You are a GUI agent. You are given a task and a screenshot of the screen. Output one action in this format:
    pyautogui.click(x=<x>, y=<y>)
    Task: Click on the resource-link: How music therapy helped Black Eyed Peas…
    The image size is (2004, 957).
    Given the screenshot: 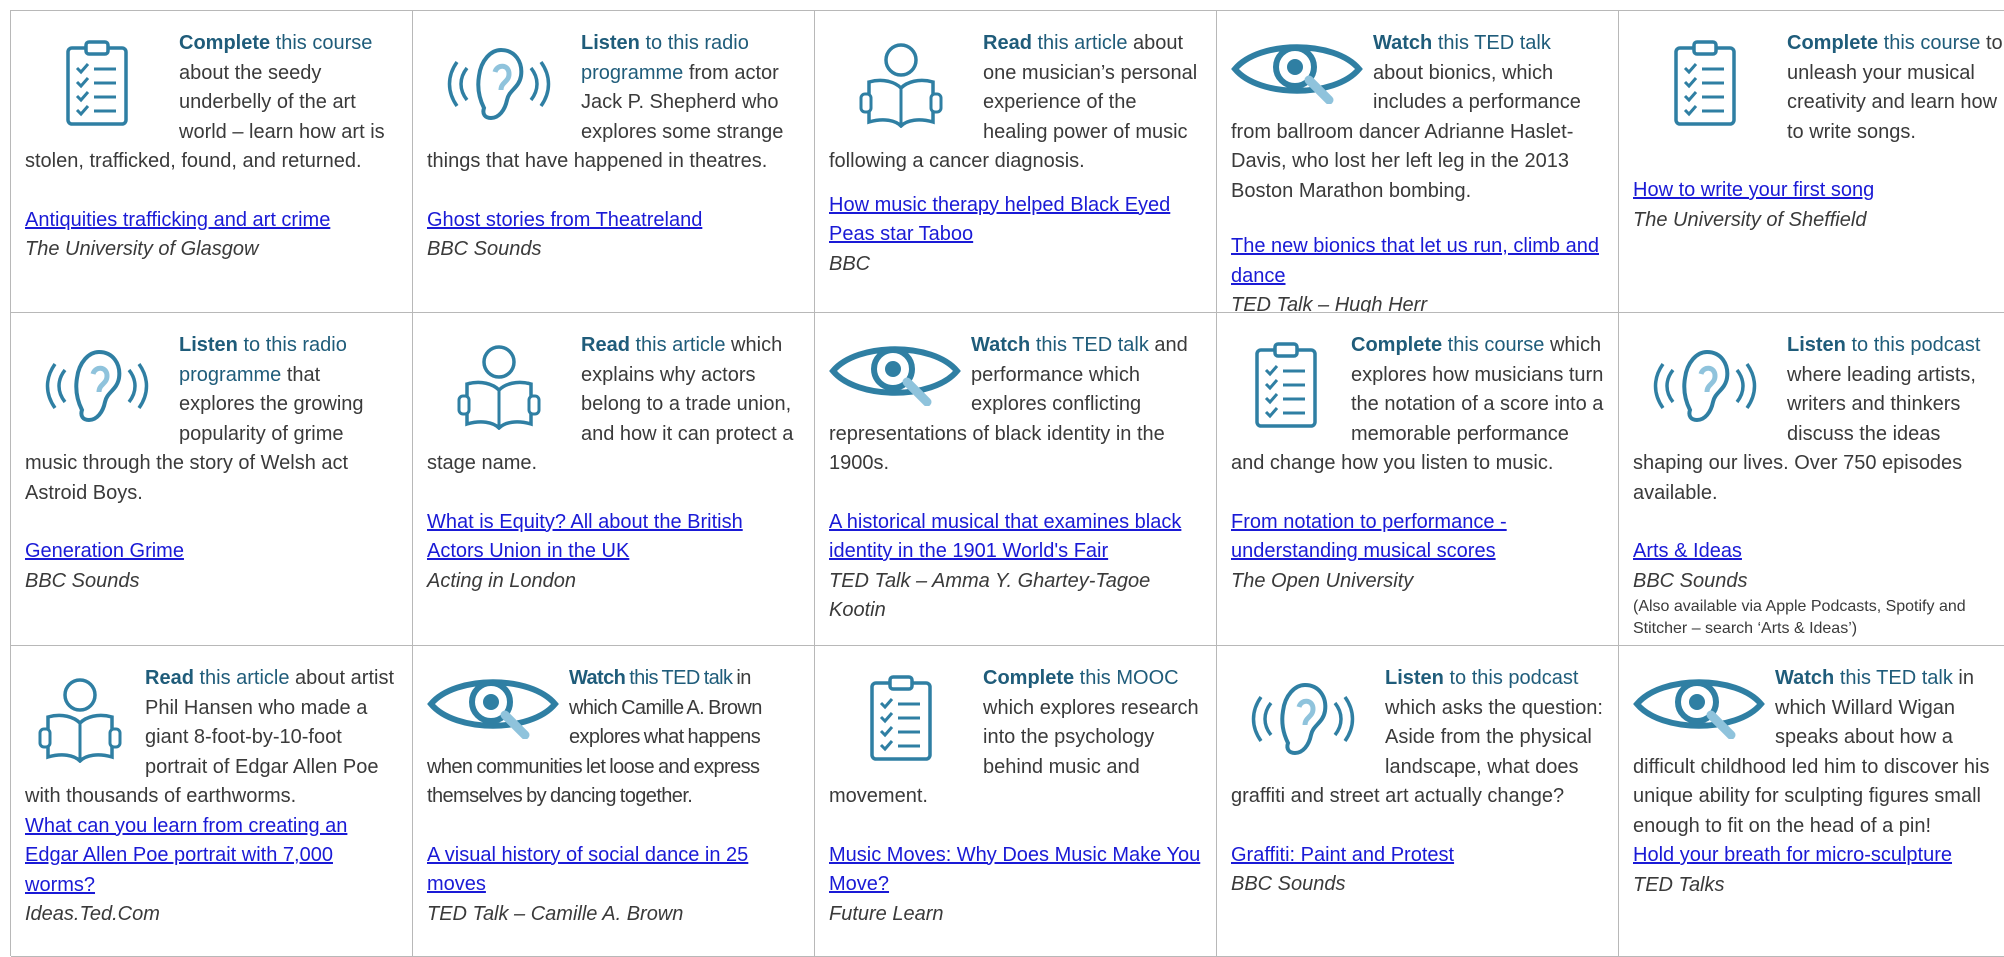 What is the action you would take?
    pyautogui.click(x=1016, y=220)
    